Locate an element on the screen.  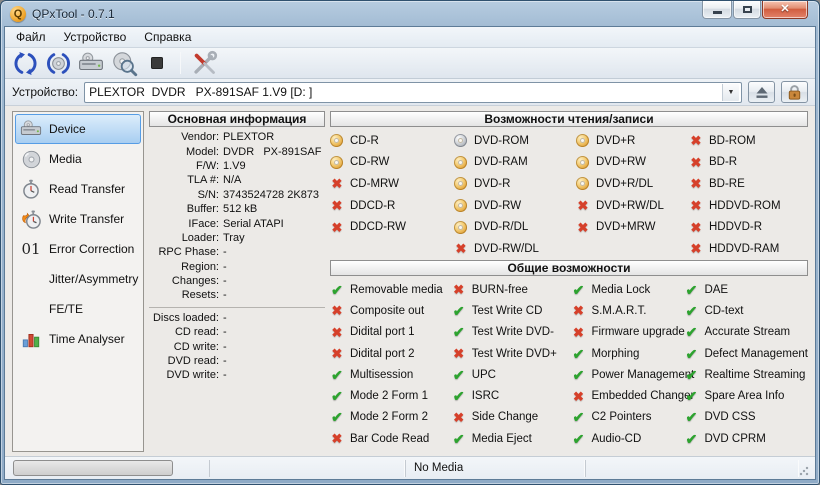
capability-item: DVD CPRM is located at coordinates (746, 438).